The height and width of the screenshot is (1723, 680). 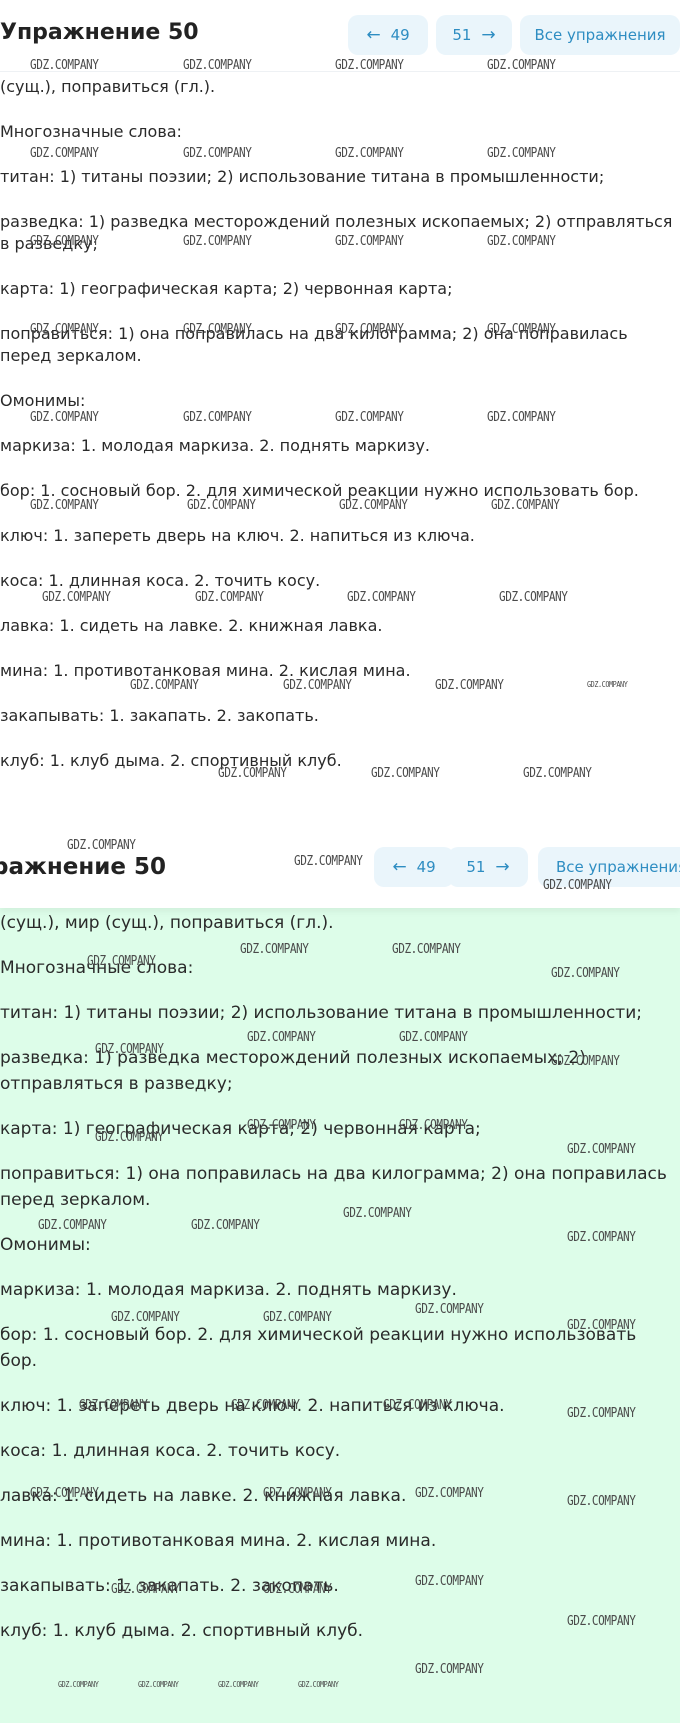 I want to click on page-title: ражнение 50, so click(x=83, y=867).